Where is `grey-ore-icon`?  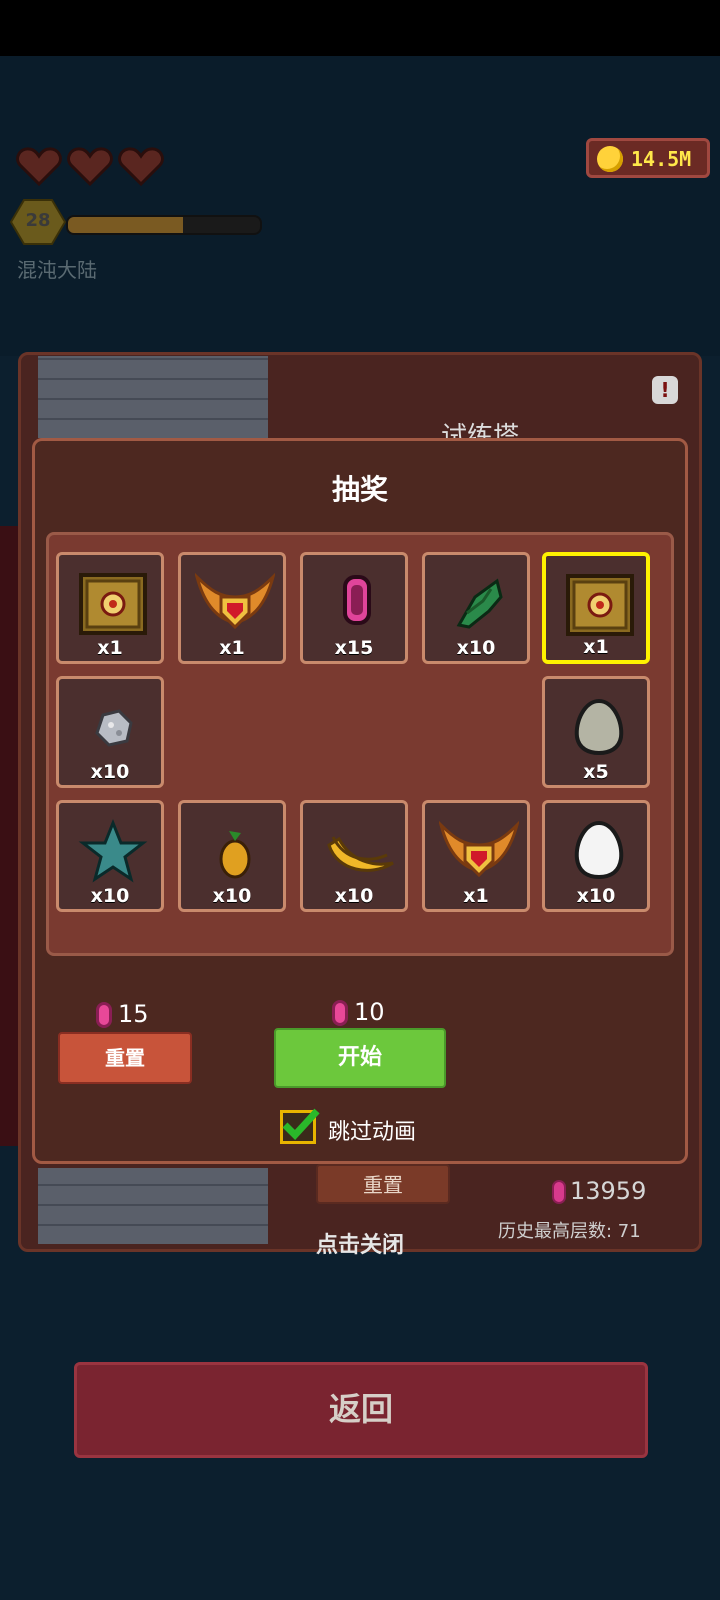 grey-ore-icon is located at coordinates (114, 728).